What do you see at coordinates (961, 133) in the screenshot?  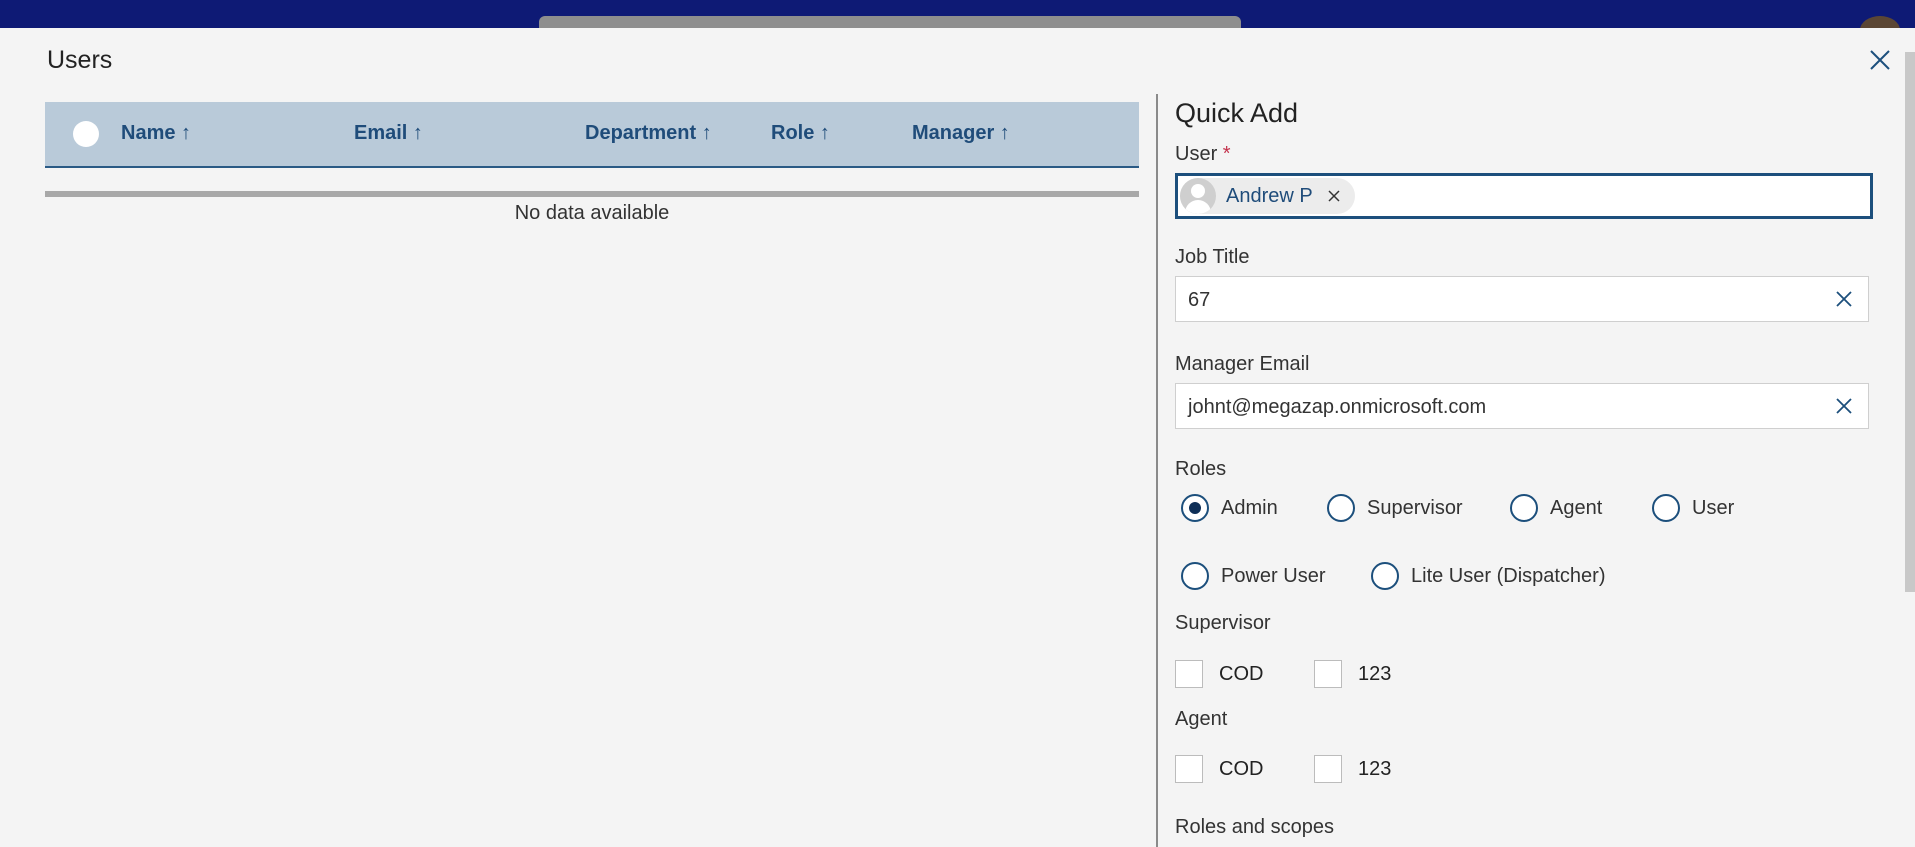 I see `column-header-manager: Manager ↑` at bounding box center [961, 133].